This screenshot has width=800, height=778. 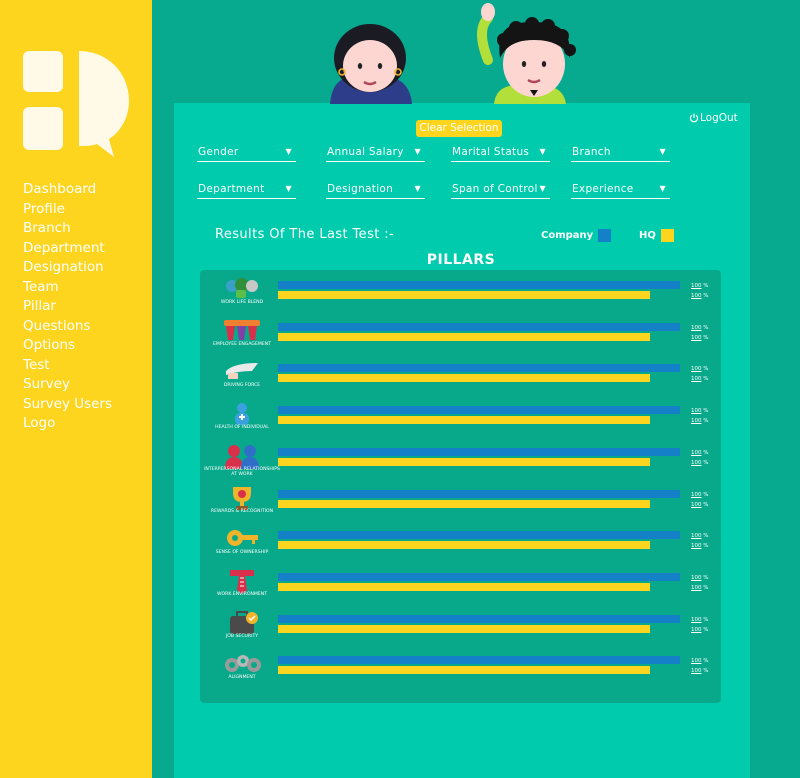 I want to click on filter-label: Marital Status, so click(x=491, y=152).